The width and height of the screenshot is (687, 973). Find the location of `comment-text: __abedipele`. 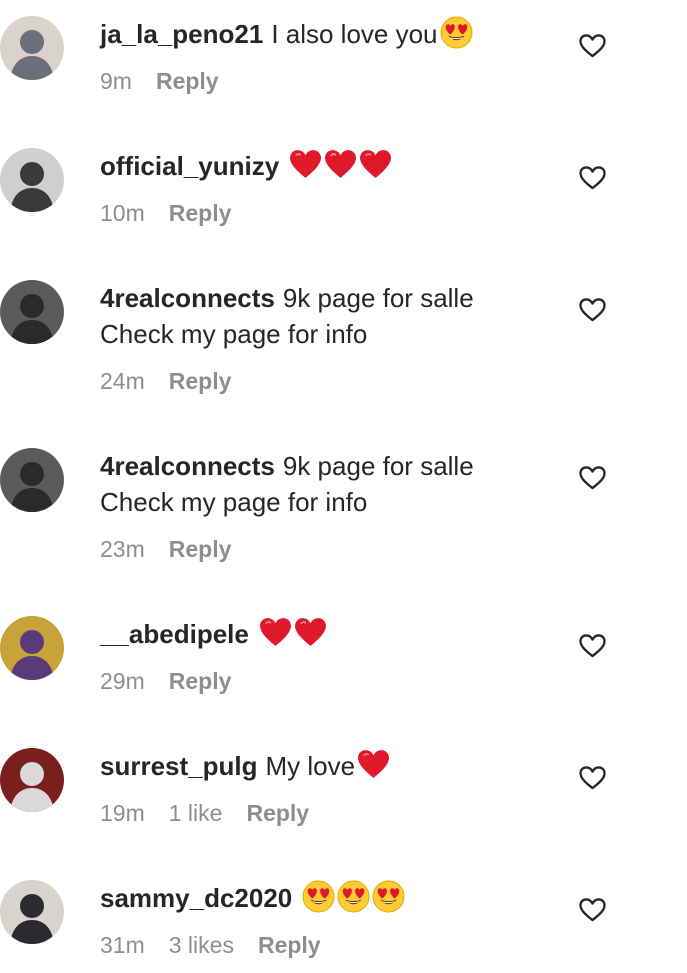

comment-text: __abedipele is located at coordinates (325, 634).